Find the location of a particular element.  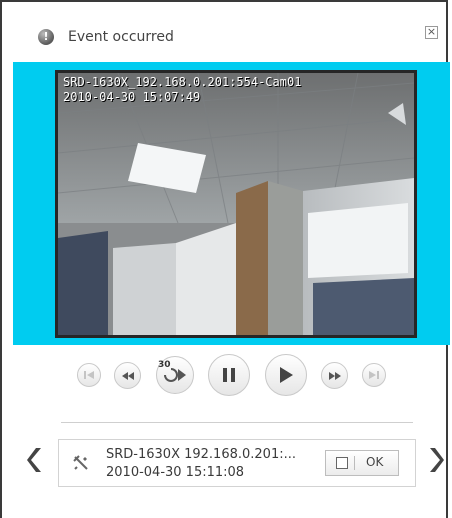

ok-separator is located at coordinates (354, 463).